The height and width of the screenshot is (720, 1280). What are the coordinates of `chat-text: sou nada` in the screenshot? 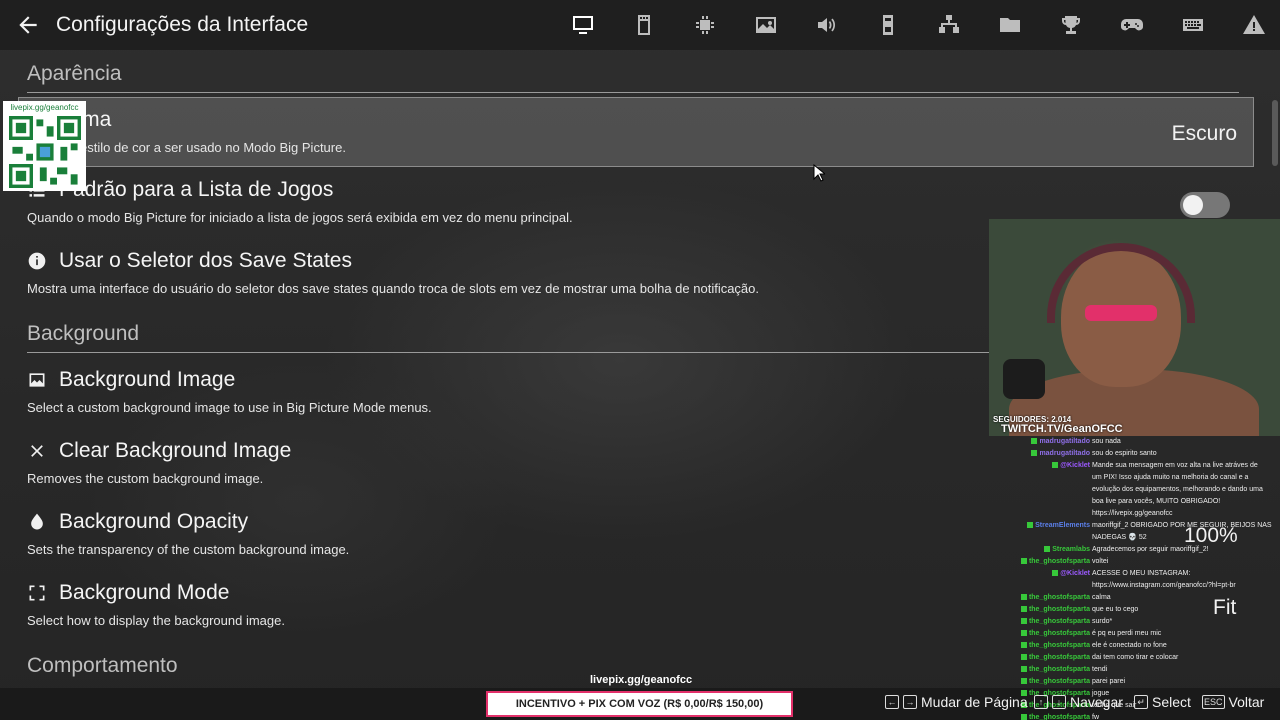 It's located at (1106, 441).